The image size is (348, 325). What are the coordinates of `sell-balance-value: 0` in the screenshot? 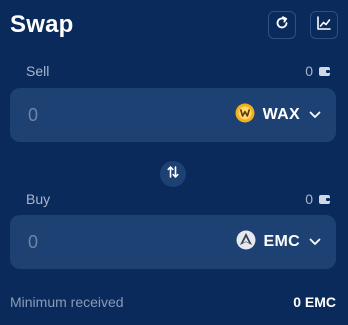 It's located at (309, 71).